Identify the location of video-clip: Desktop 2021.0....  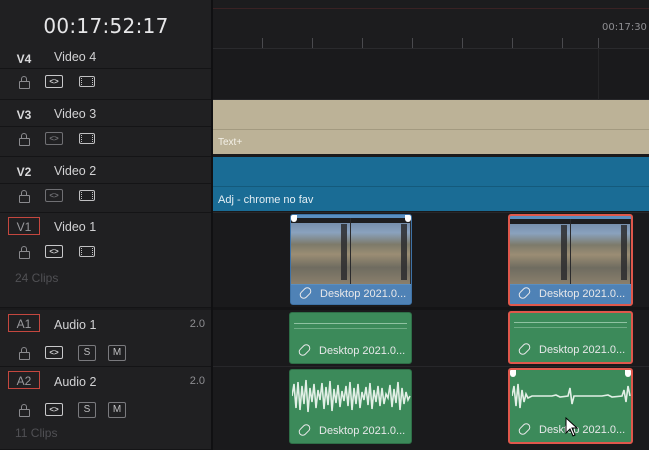
(351, 259).